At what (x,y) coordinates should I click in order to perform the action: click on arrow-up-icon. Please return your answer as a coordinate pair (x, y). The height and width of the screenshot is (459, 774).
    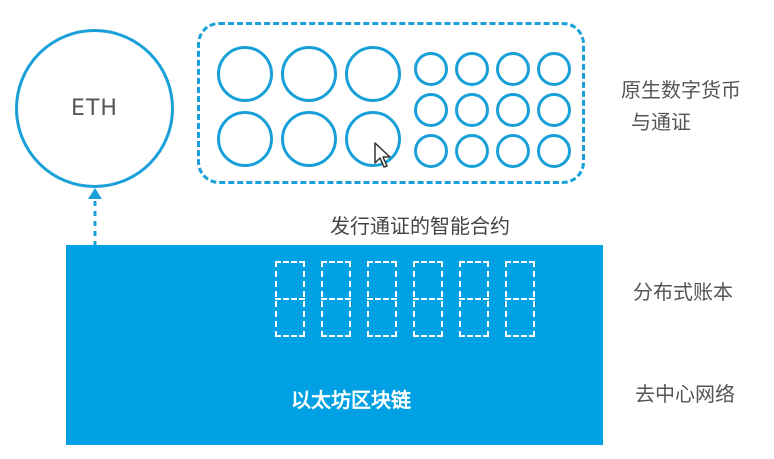
    Looking at the image, I should click on (95, 217).